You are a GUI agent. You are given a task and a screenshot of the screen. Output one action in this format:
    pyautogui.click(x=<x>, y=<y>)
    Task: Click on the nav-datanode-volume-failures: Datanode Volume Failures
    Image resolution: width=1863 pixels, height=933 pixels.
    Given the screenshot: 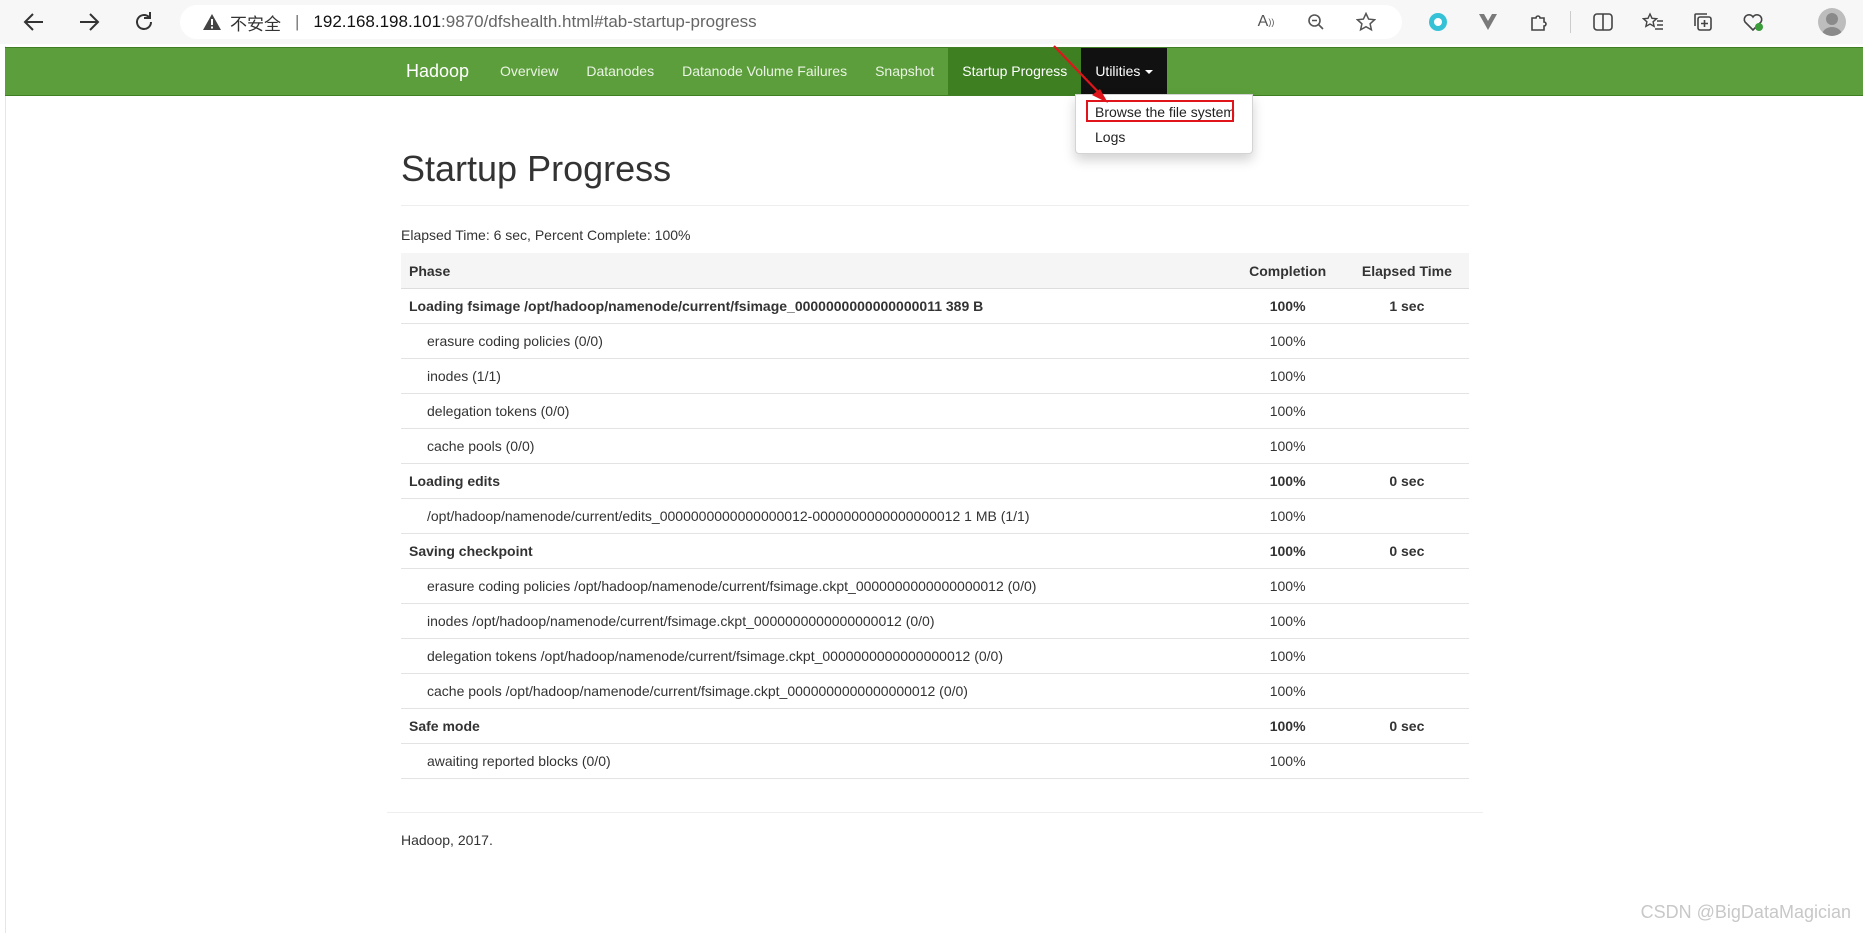 What is the action you would take?
    pyautogui.click(x=764, y=71)
    